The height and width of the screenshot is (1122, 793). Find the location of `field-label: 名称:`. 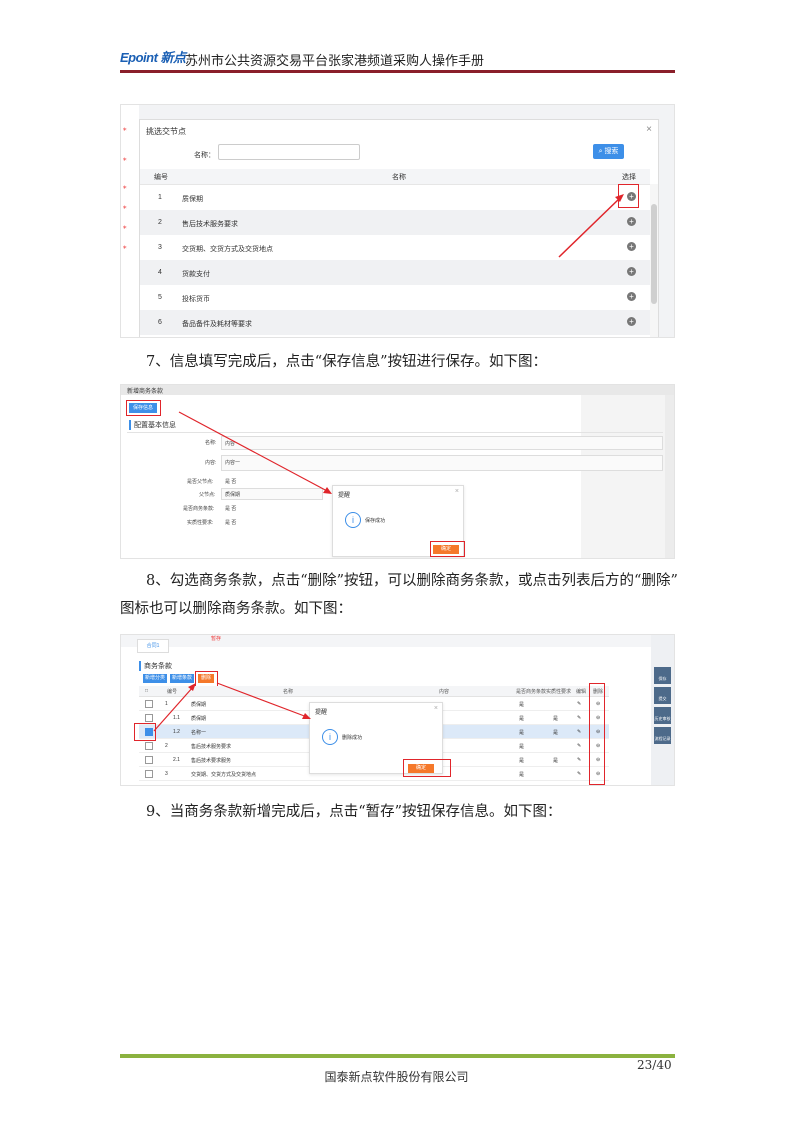

field-label: 名称: is located at coordinates (211, 443).